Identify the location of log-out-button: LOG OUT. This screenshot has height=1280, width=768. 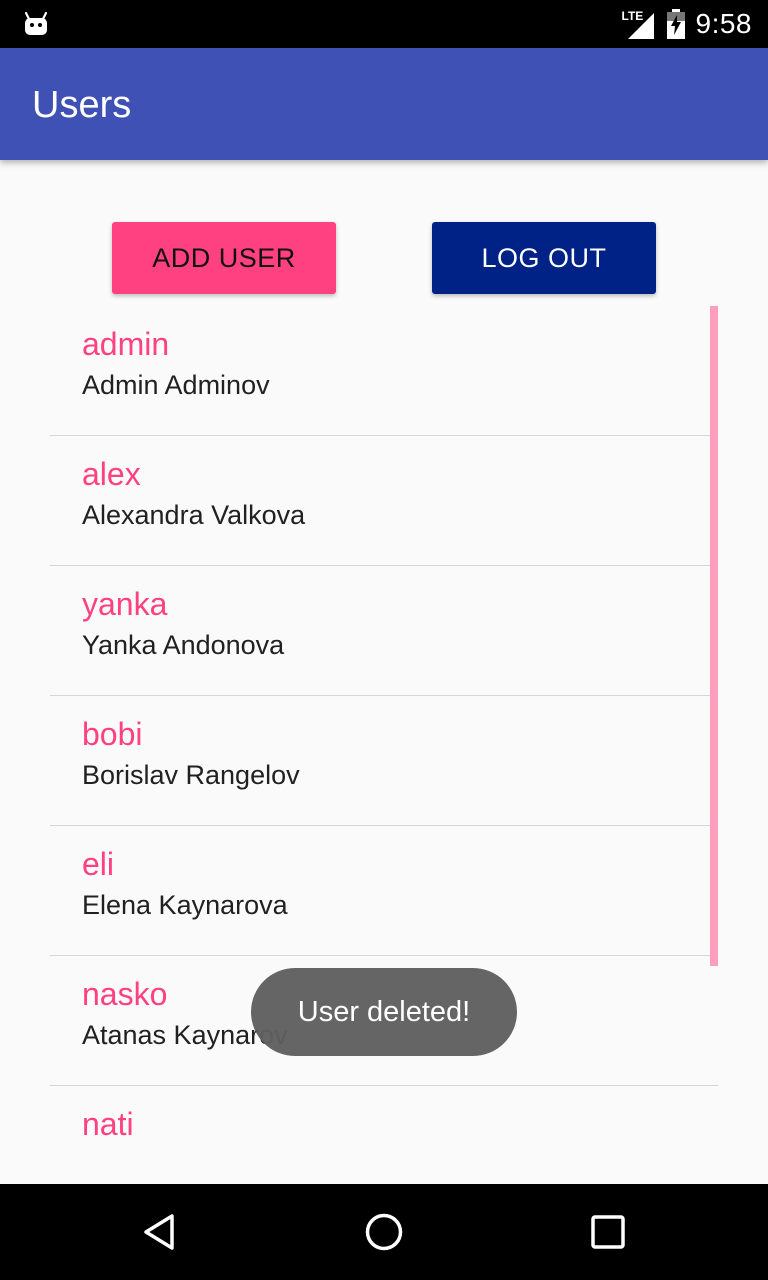
(544, 258).